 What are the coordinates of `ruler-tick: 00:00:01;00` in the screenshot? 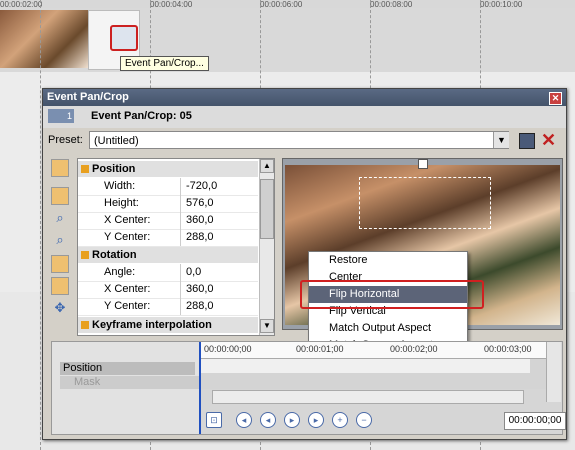 It's located at (320, 349).